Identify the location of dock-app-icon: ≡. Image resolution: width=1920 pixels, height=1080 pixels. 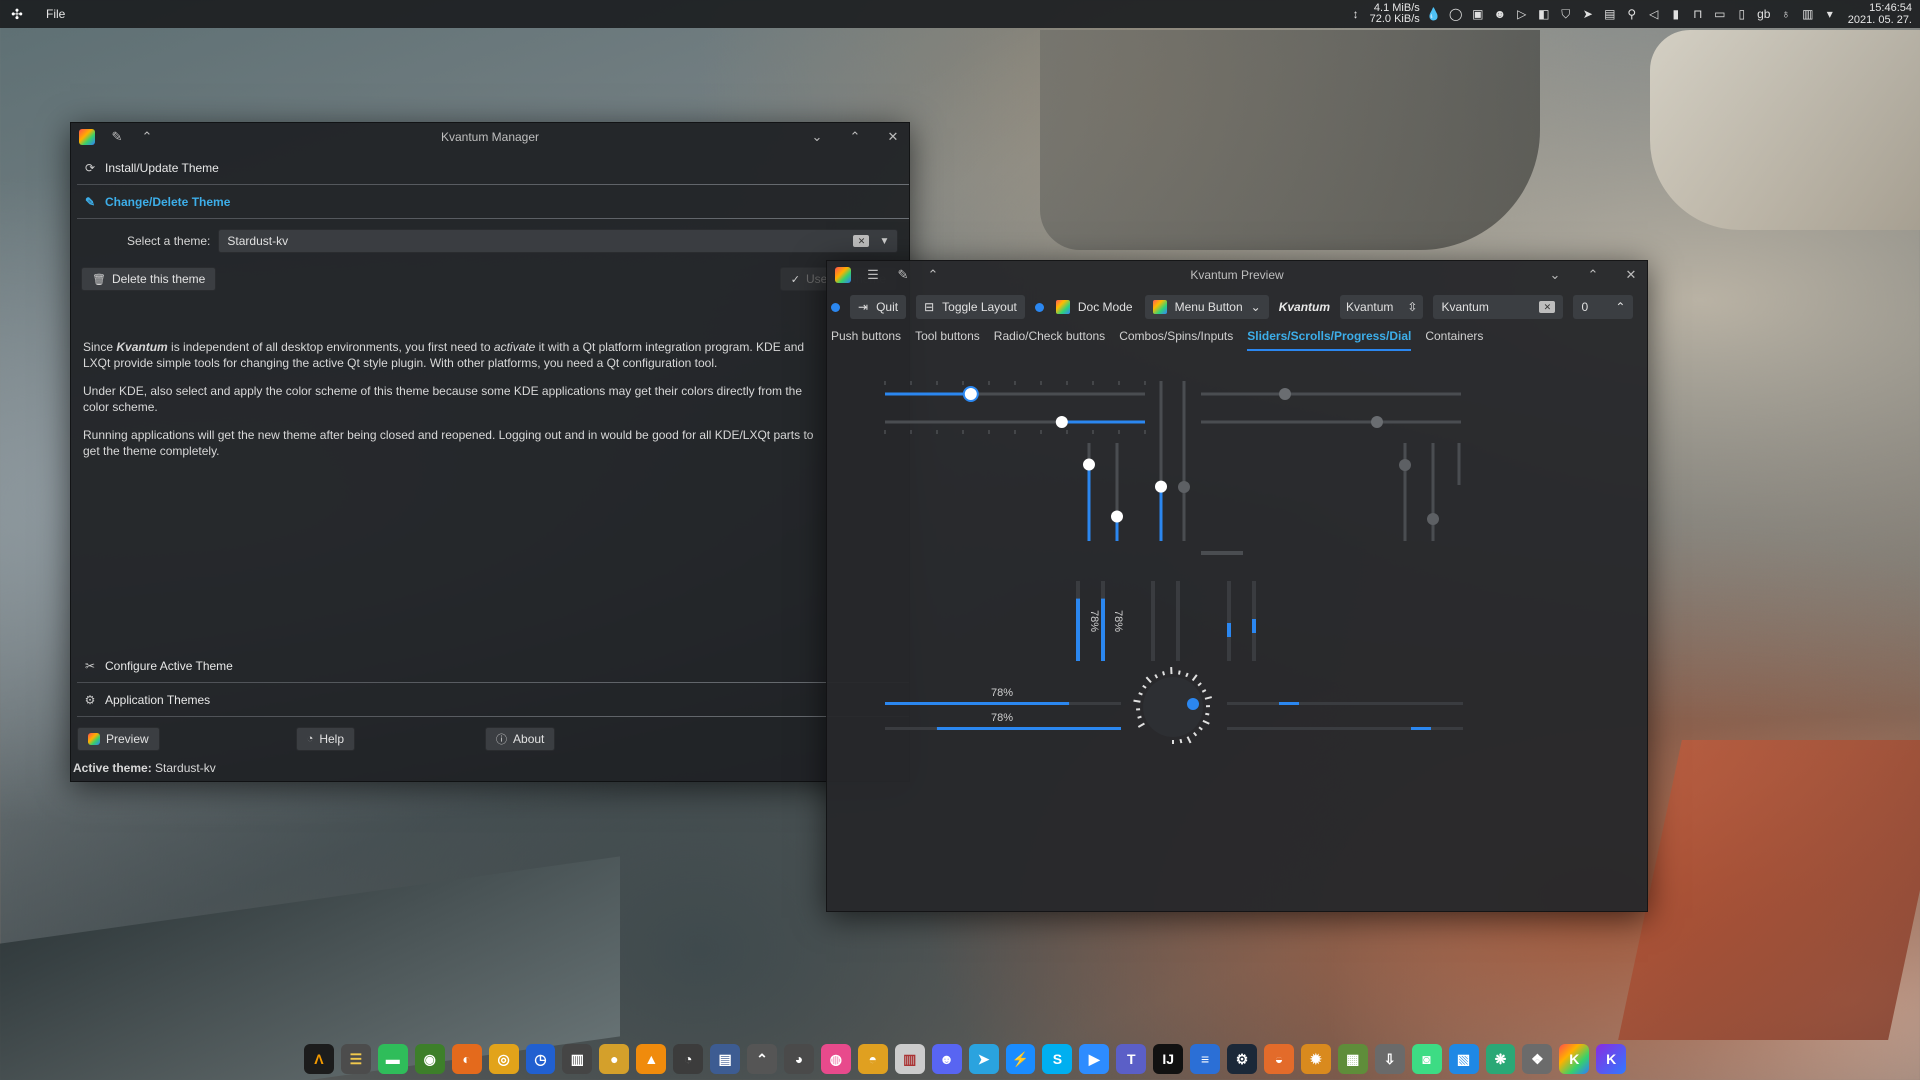
(1205, 1059).